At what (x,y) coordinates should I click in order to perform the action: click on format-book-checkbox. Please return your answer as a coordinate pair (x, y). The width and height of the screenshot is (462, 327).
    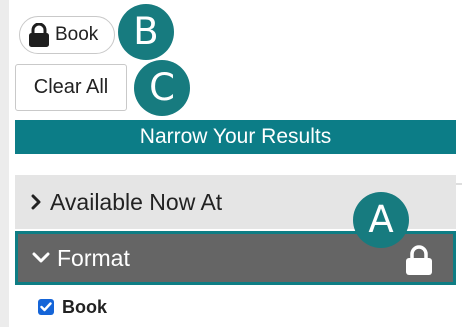
    Looking at the image, I should click on (46, 307).